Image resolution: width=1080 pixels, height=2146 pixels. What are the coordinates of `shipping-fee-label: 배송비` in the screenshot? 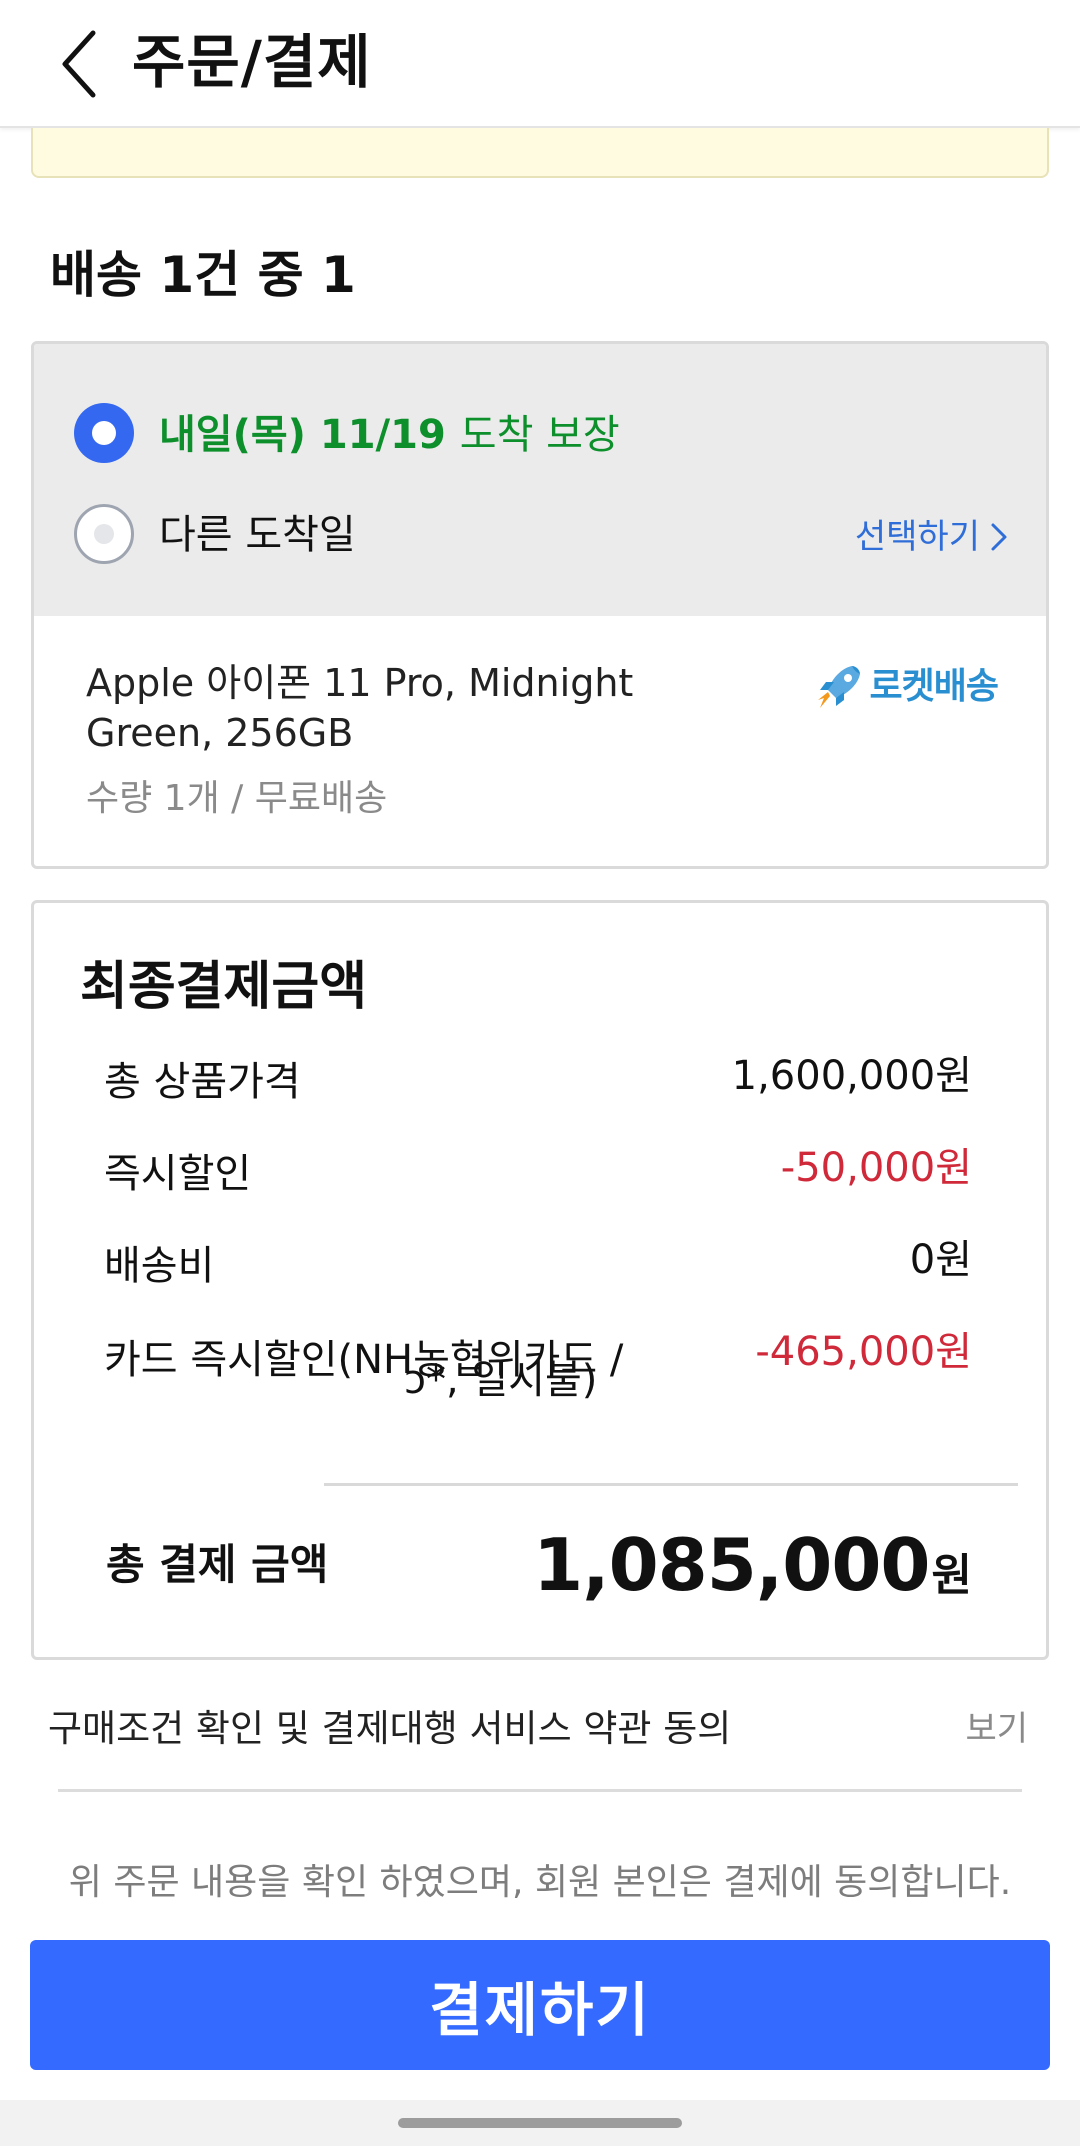 It's located at (159, 1266).